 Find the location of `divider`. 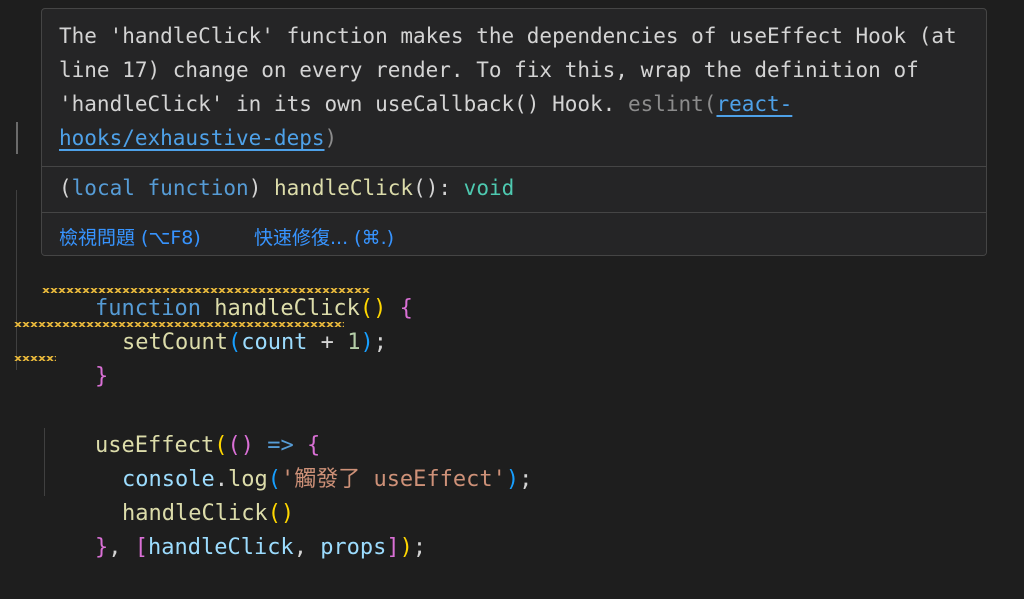

divider is located at coordinates (514, 166).